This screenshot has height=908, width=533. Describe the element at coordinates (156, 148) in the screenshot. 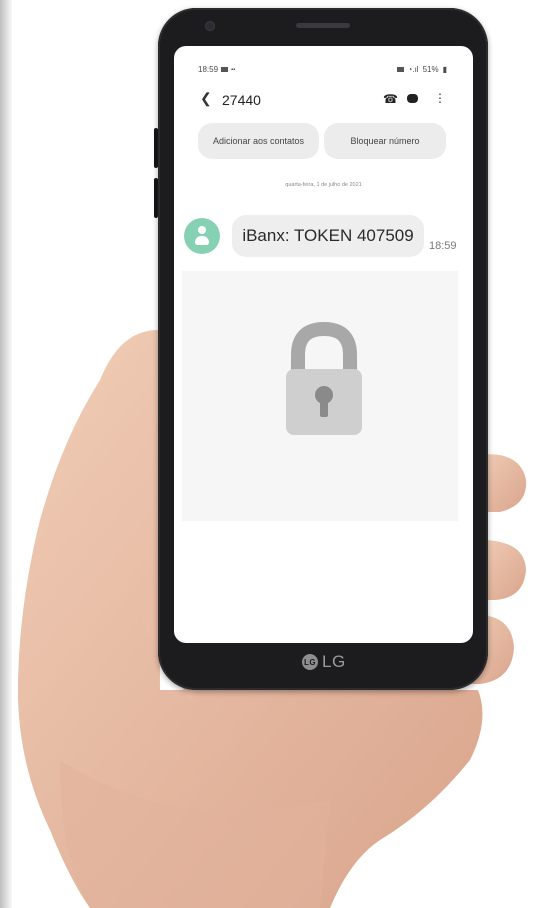

I see `volume-button` at that location.